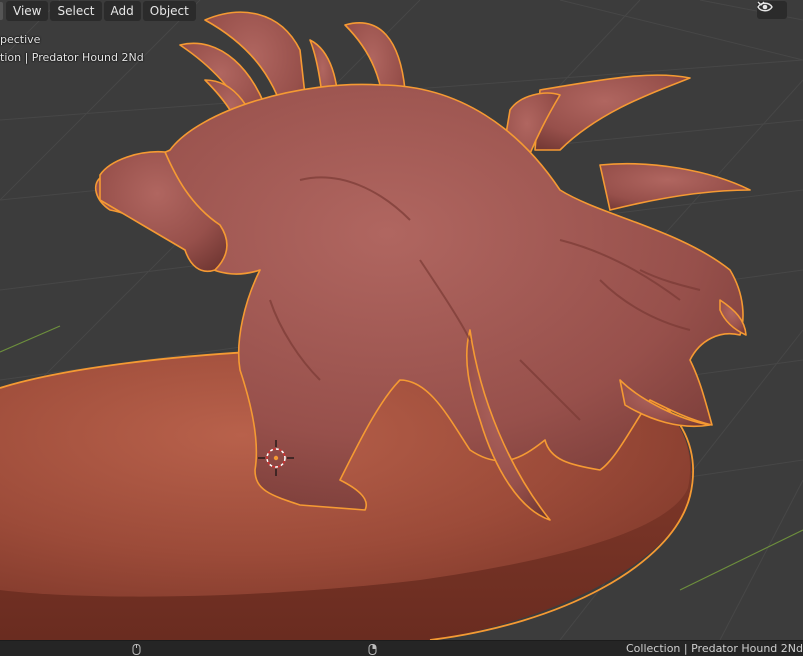  Describe the element at coordinates (761, 3) in the screenshot. I see `chevron-down-icon` at that location.